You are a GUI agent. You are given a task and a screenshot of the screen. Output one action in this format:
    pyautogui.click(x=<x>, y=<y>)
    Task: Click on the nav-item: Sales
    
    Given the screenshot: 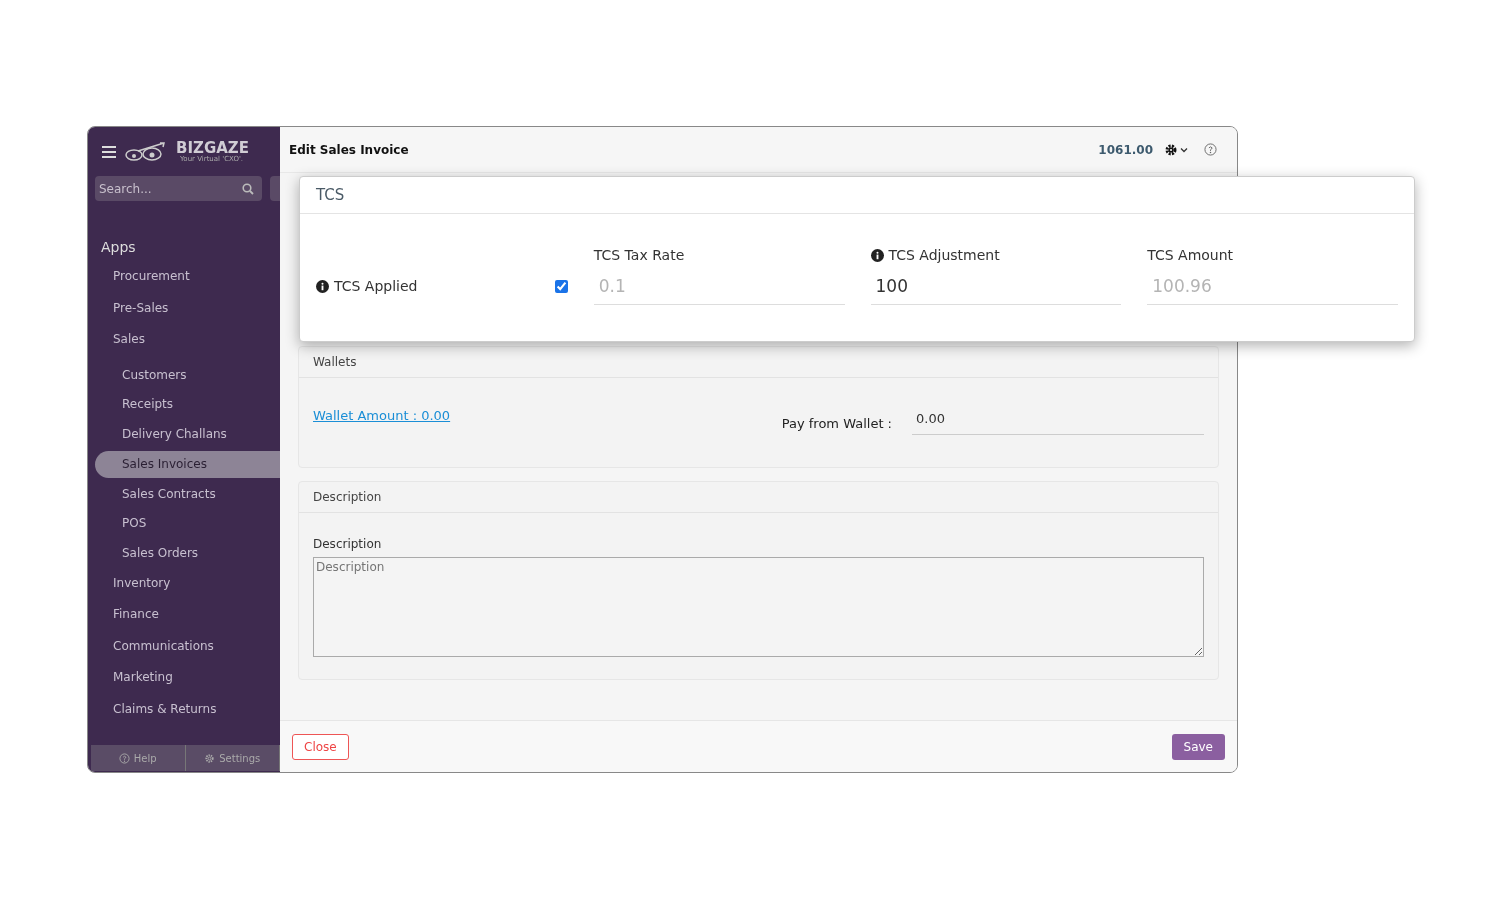 What is the action you would take?
    pyautogui.click(x=184, y=348)
    